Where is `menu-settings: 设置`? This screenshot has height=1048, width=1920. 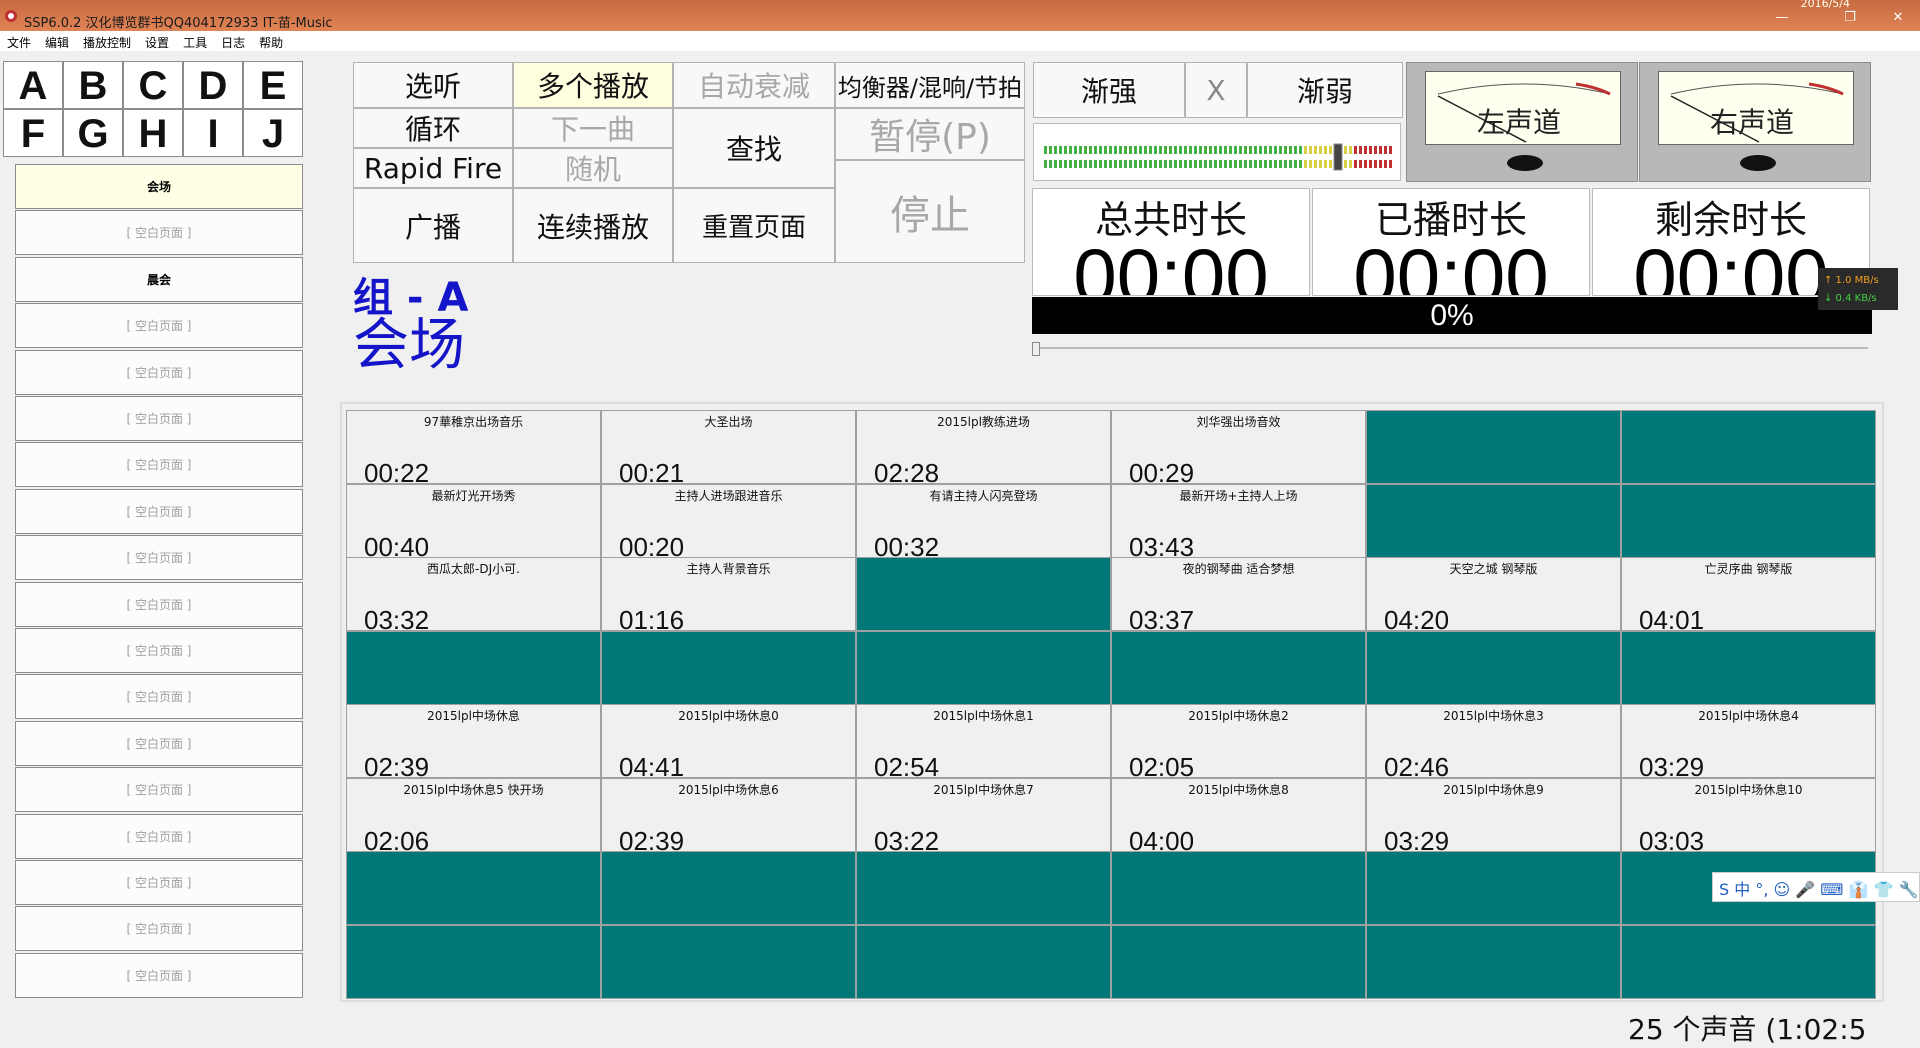 menu-settings: 设置 is located at coordinates (157, 41).